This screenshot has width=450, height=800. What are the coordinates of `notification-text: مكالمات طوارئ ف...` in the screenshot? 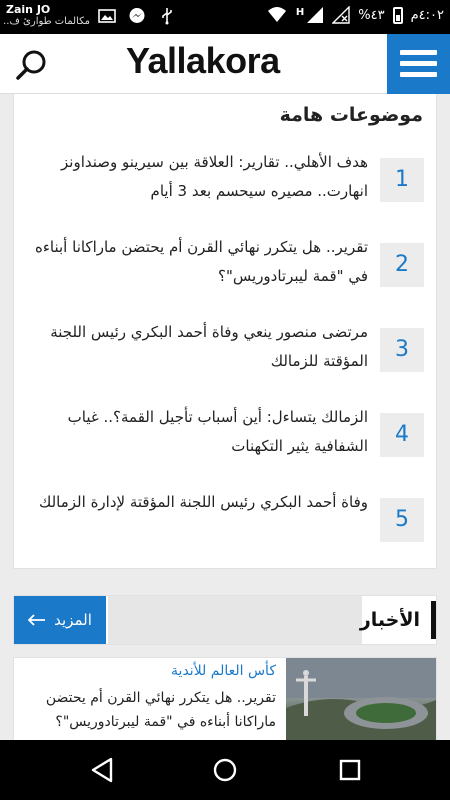 It's located at (47, 21).